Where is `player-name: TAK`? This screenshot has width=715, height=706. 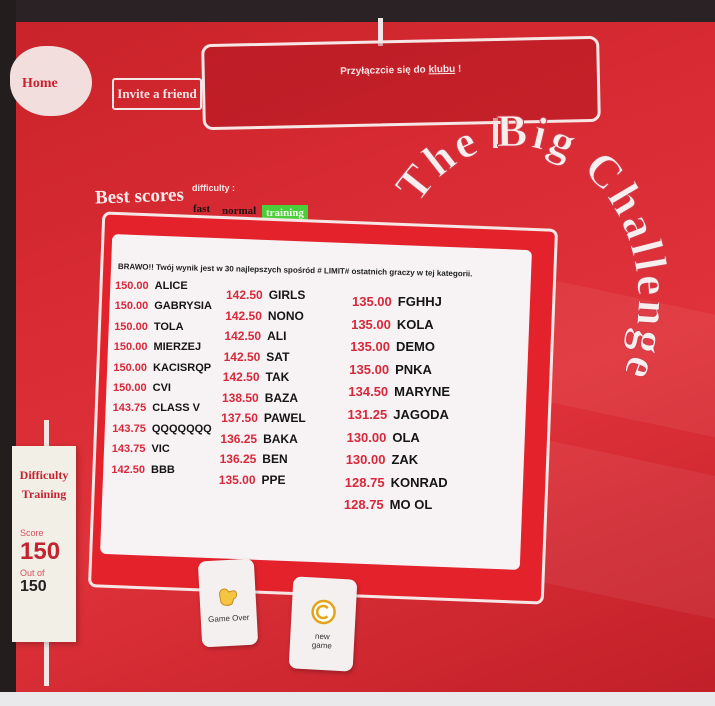
player-name: TAK is located at coordinates (277, 377).